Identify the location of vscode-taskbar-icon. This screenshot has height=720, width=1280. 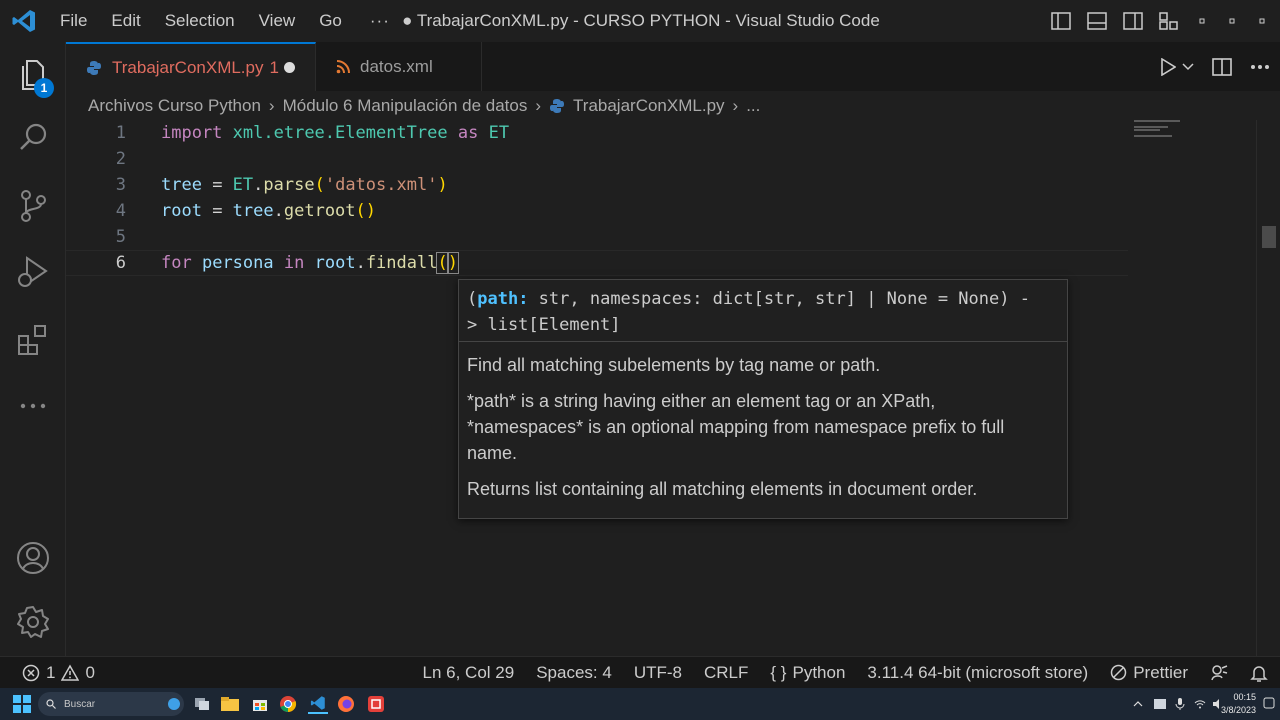
(318, 704).